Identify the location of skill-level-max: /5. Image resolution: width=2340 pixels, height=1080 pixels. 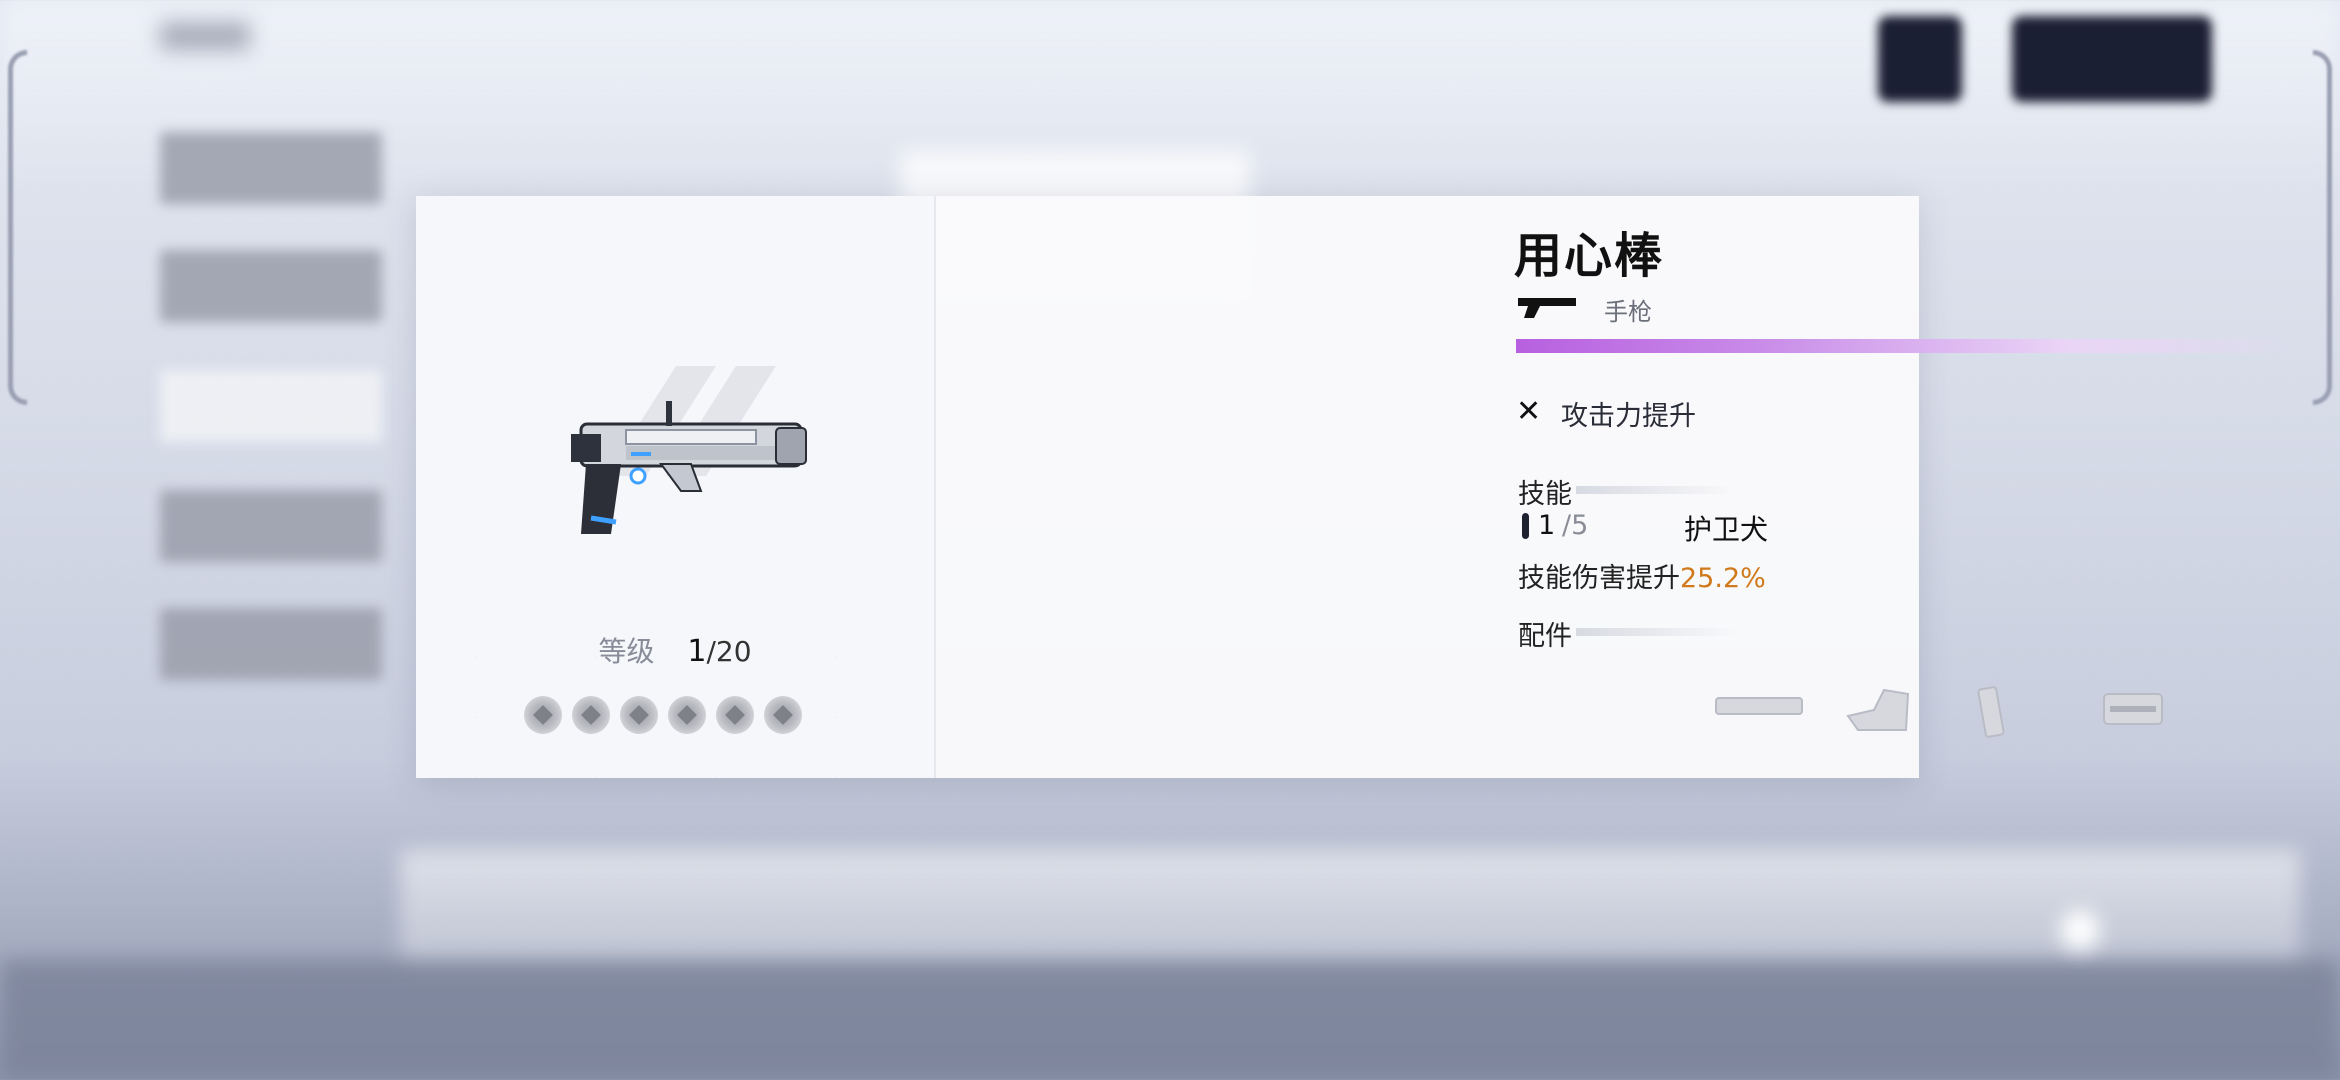
(1575, 525).